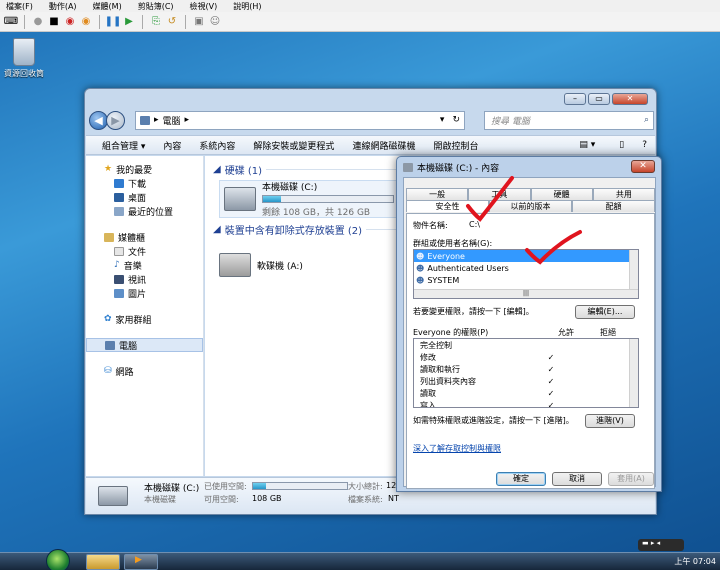 Image resolution: width=720 pixels, height=570 pixels. I want to click on taskbar-media-player: ▶, so click(141, 562).